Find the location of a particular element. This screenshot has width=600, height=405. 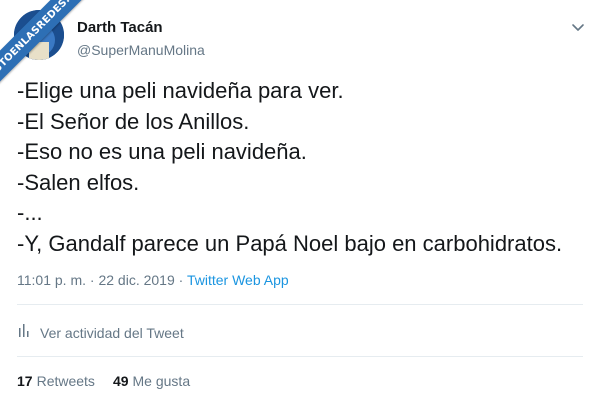

likes-stat: 49 Me gusta is located at coordinates (151, 381).